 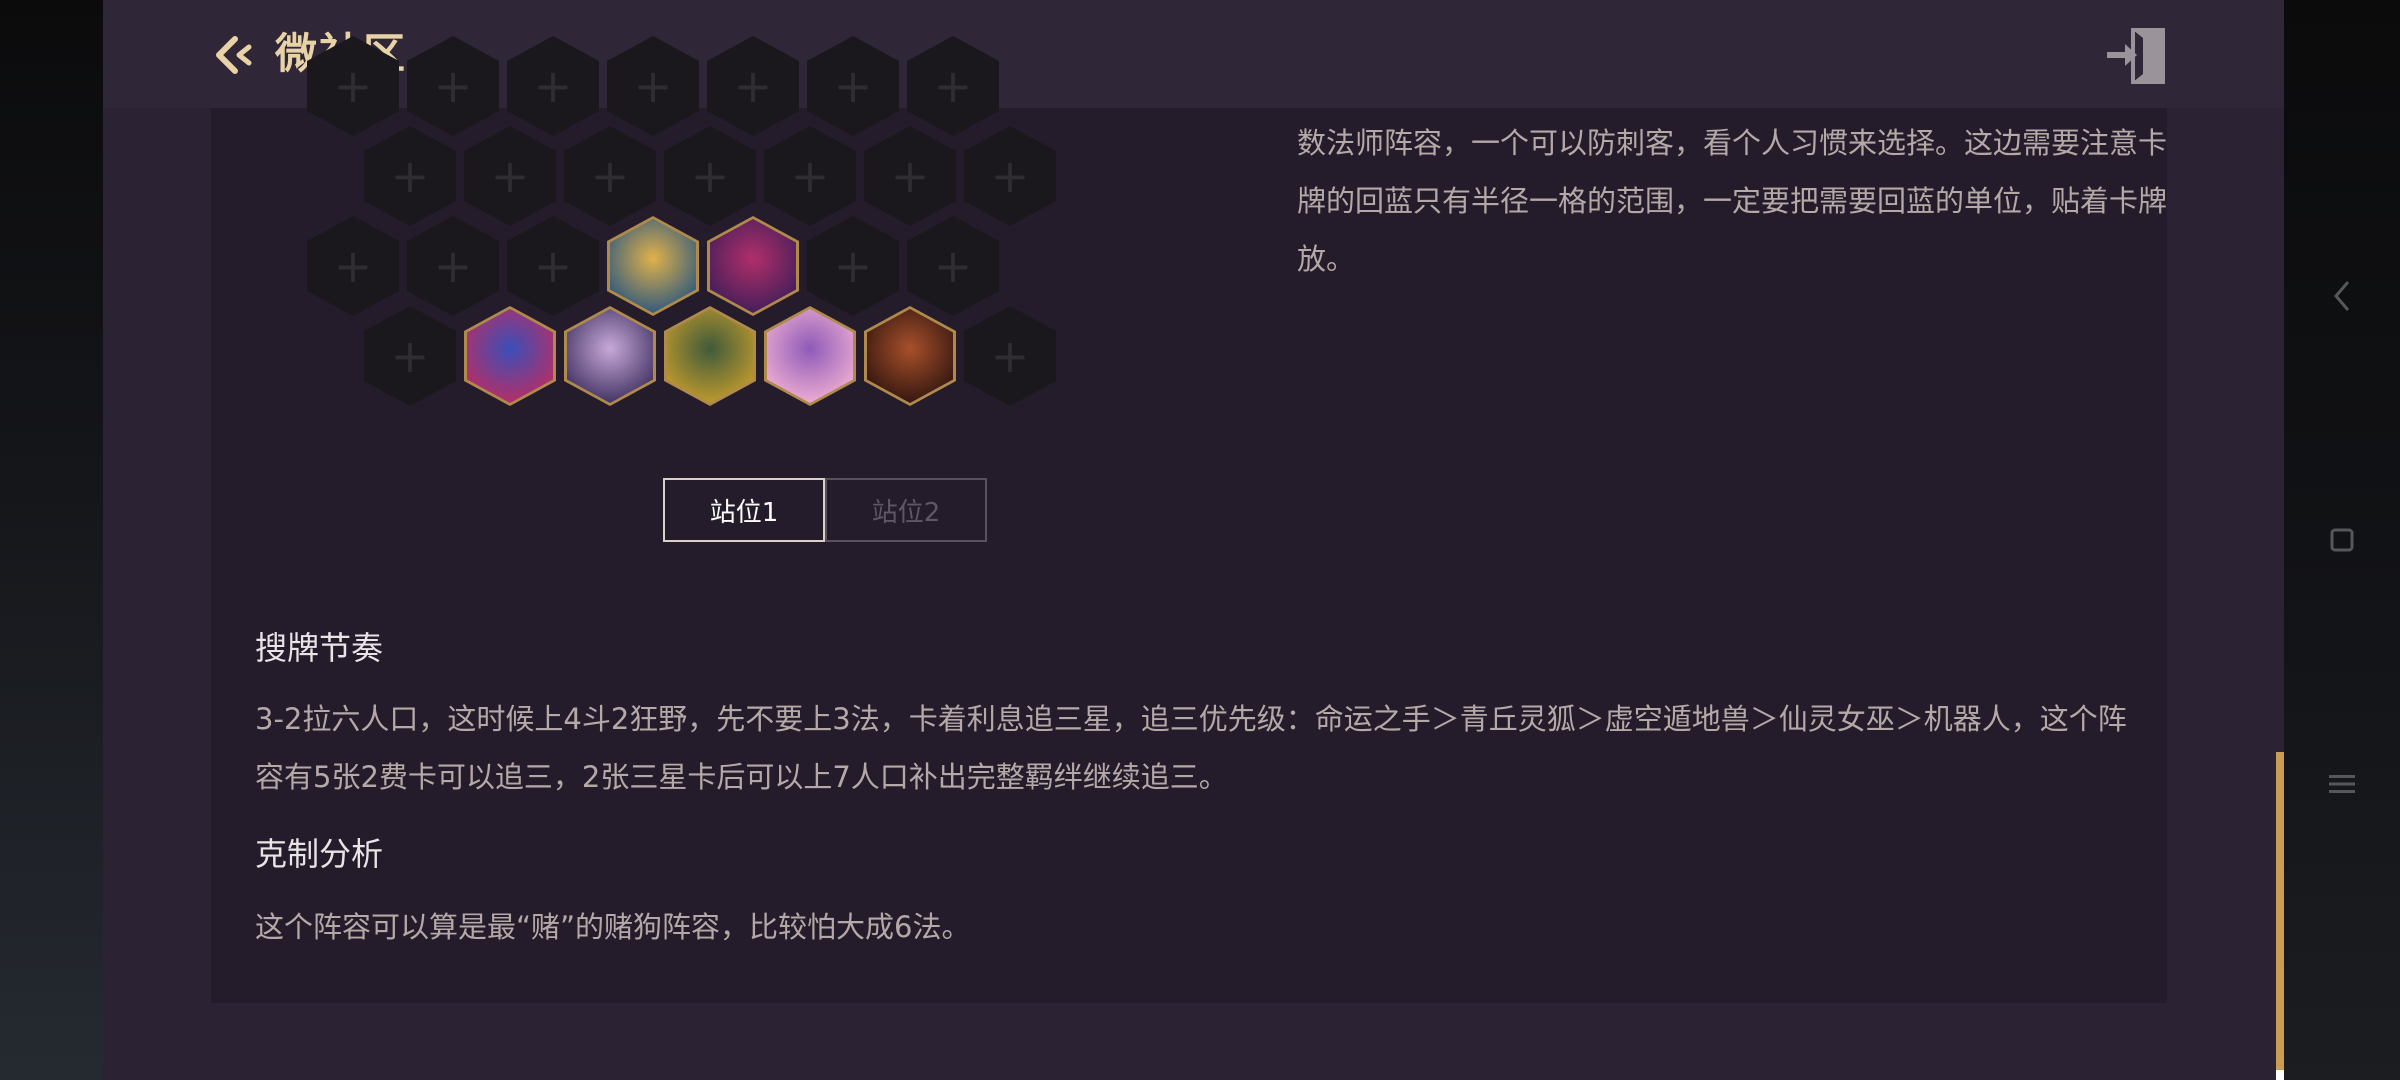 I want to click on twisted-fate-portrait, so click(x=710, y=356).